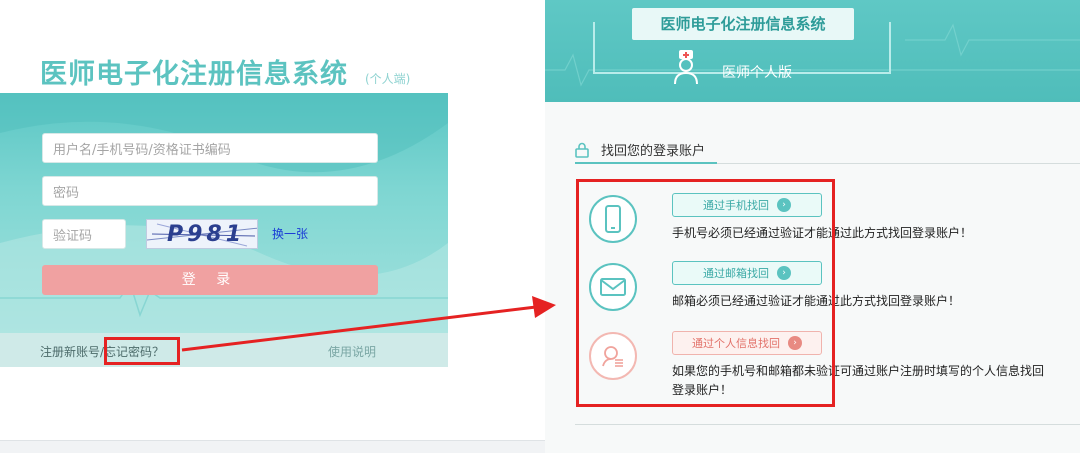  What do you see at coordinates (388, 79) in the screenshot?
I see `login-page-subtitle: (个人端)` at bounding box center [388, 79].